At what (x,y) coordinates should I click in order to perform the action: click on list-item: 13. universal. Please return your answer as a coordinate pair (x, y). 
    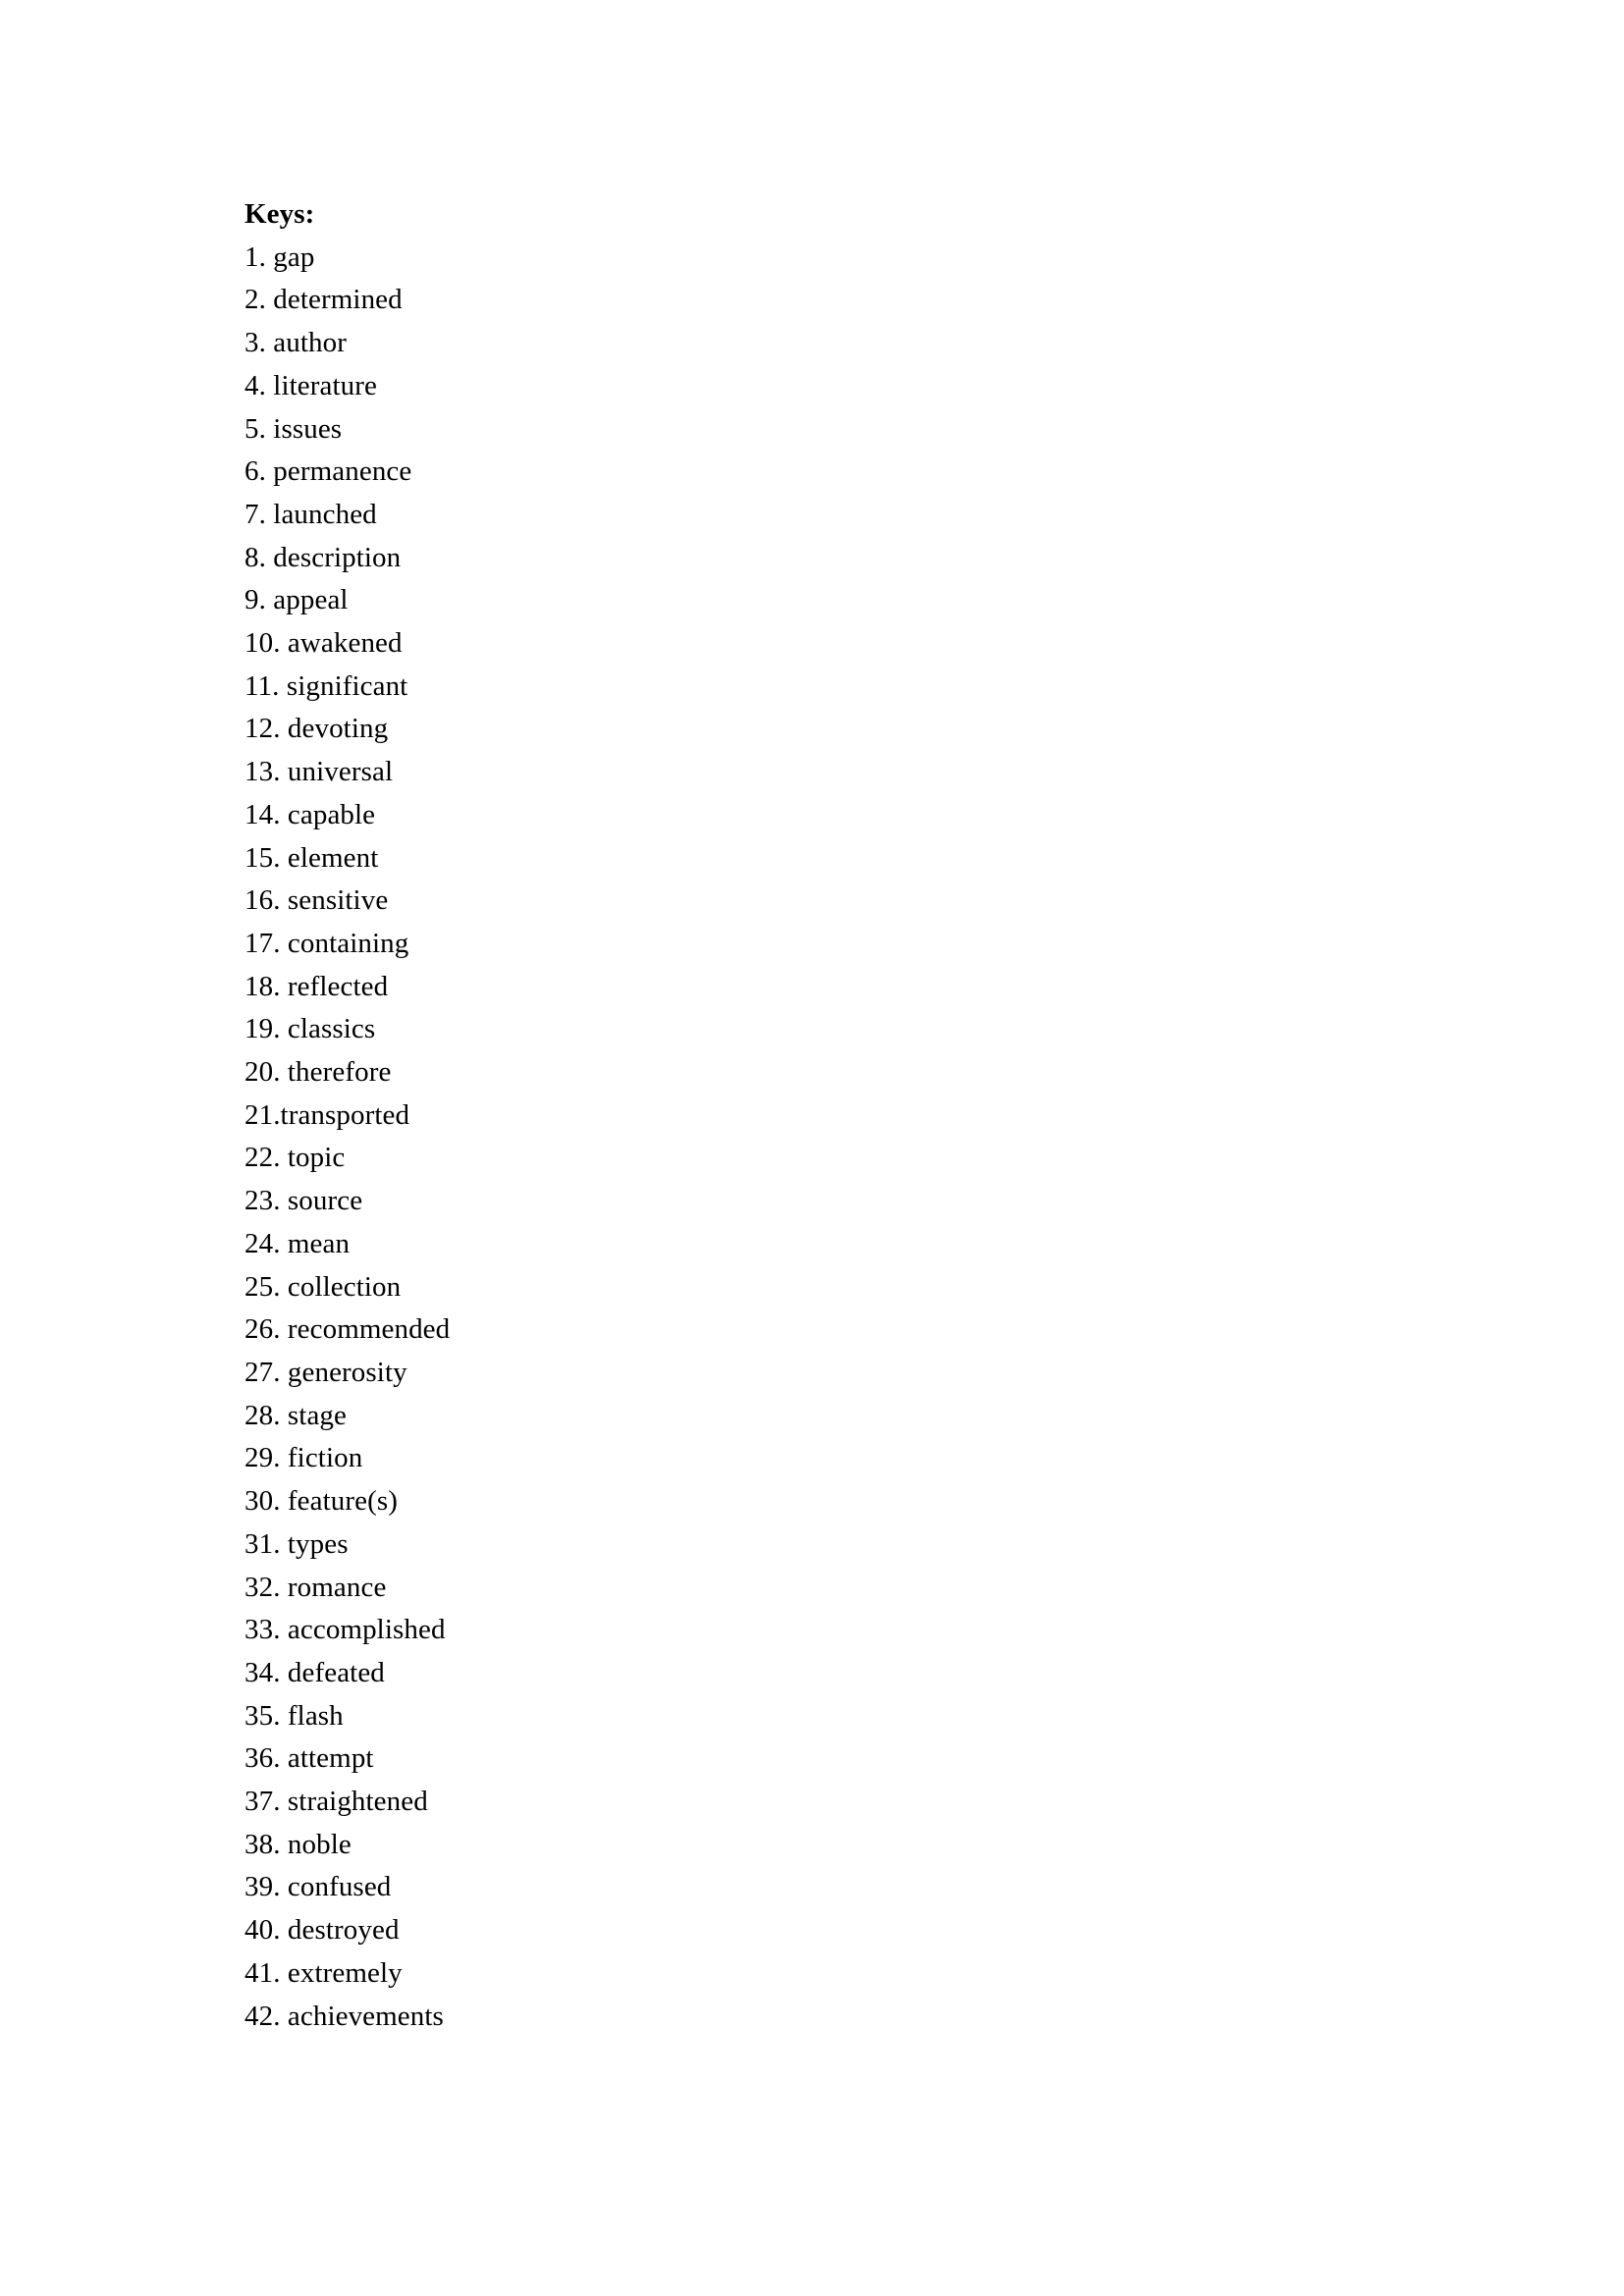
    Looking at the image, I should click on (319, 772).